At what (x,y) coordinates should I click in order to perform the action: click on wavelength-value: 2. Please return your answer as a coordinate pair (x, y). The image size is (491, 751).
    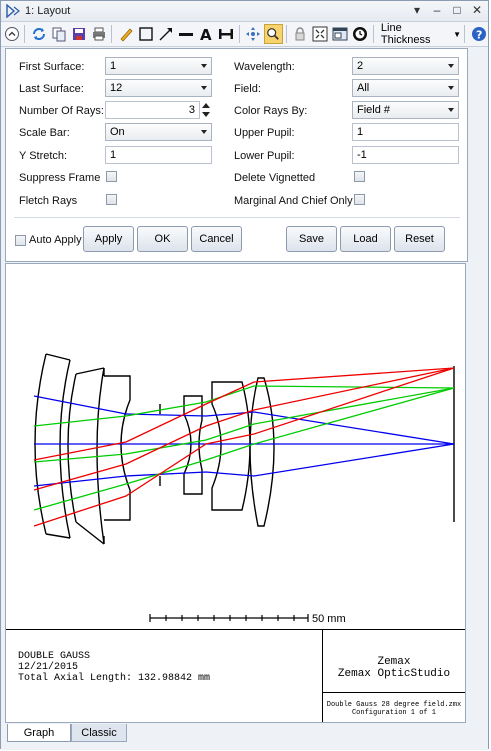
    Looking at the image, I should click on (360, 66).